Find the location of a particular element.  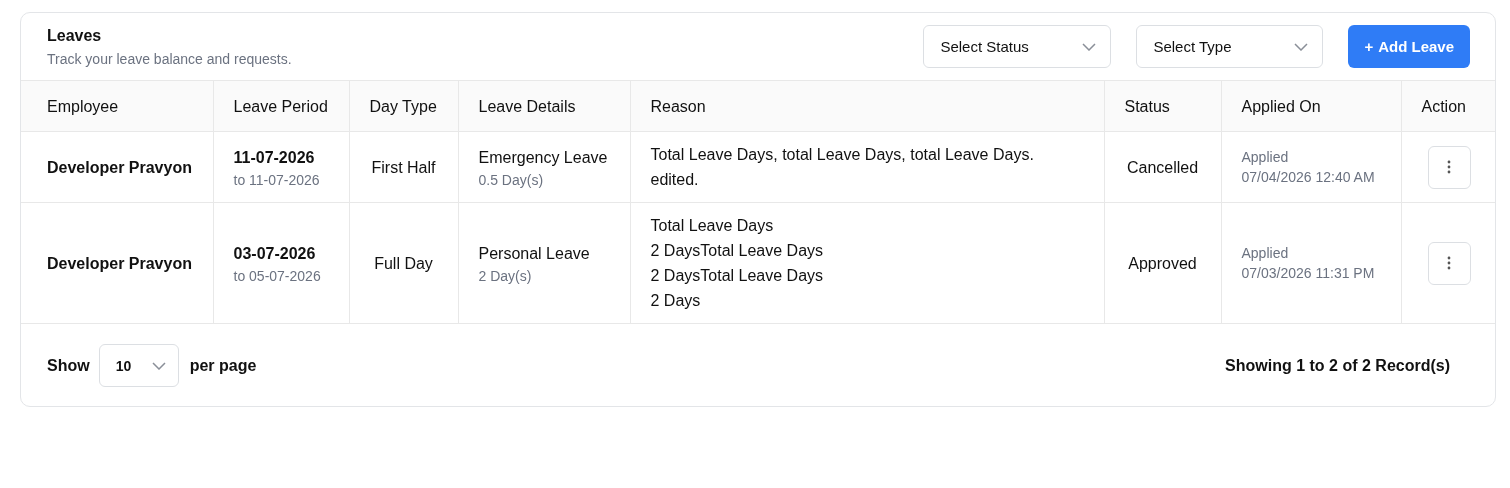

add-leave-button: + Add Leave is located at coordinates (1409, 46).